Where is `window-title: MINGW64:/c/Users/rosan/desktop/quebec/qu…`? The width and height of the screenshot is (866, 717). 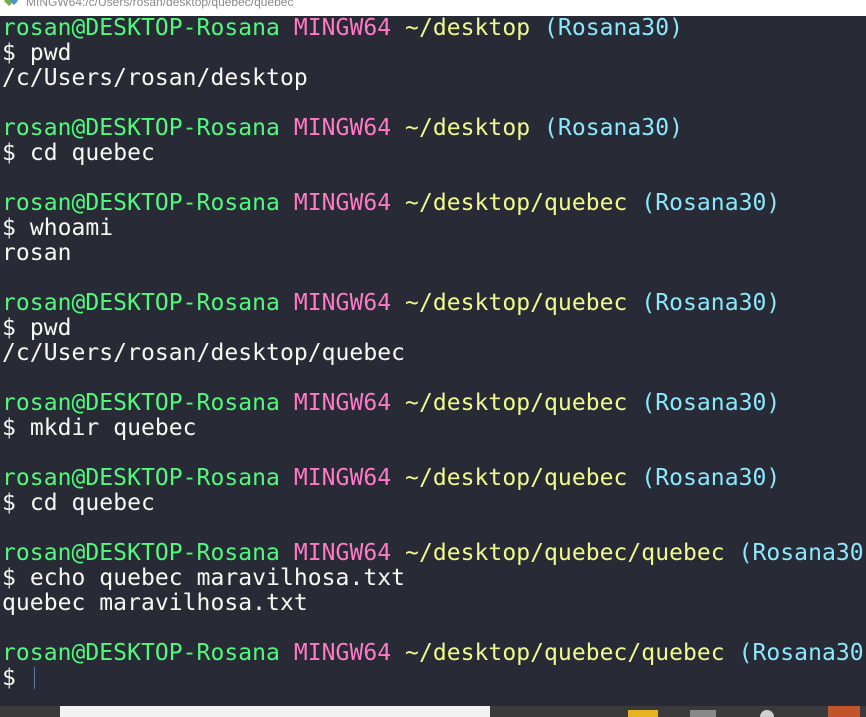 window-title: MINGW64:/c/Users/rosan/desktop/quebec/qu… is located at coordinates (160, 4).